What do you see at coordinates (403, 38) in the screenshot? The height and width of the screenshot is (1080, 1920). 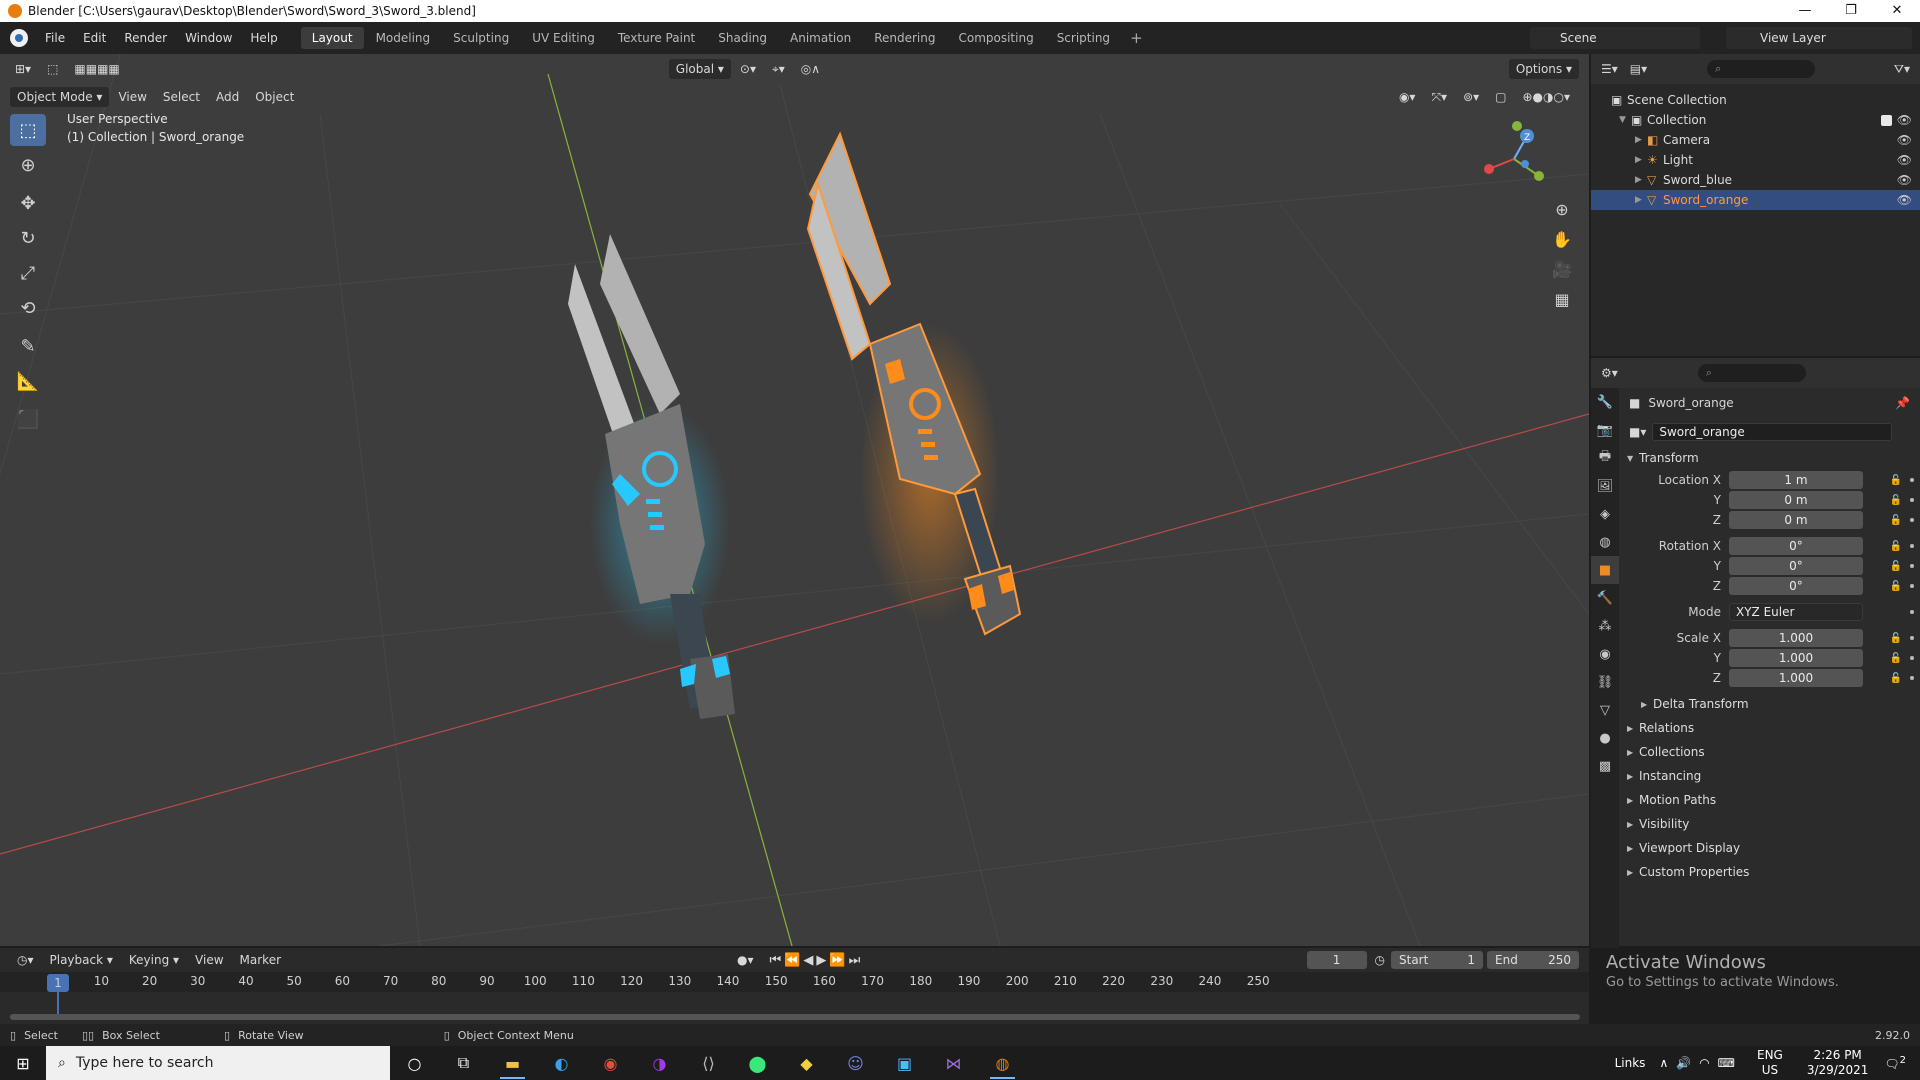 I see `tab-modeling: Modeling` at bounding box center [403, 38].